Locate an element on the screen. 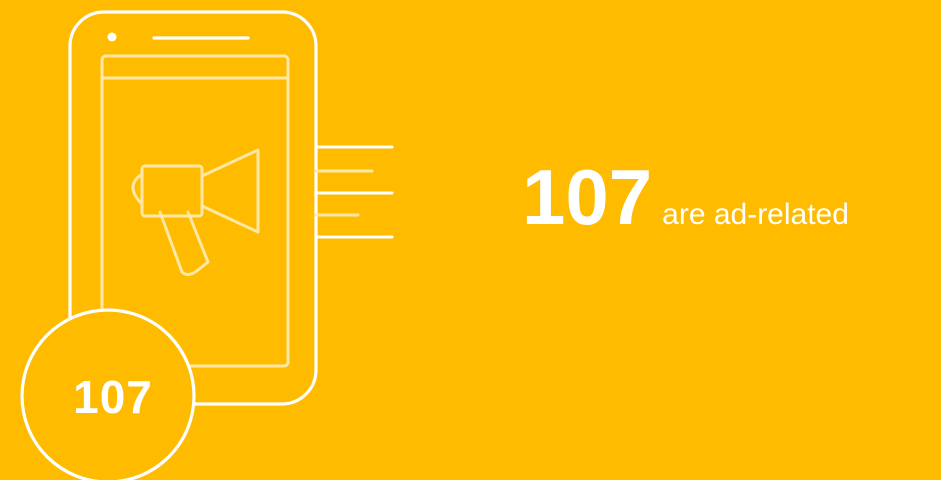 The width and height of the screenshot is (941, 480). megaphone-cone is located at coordinates (230, 191).